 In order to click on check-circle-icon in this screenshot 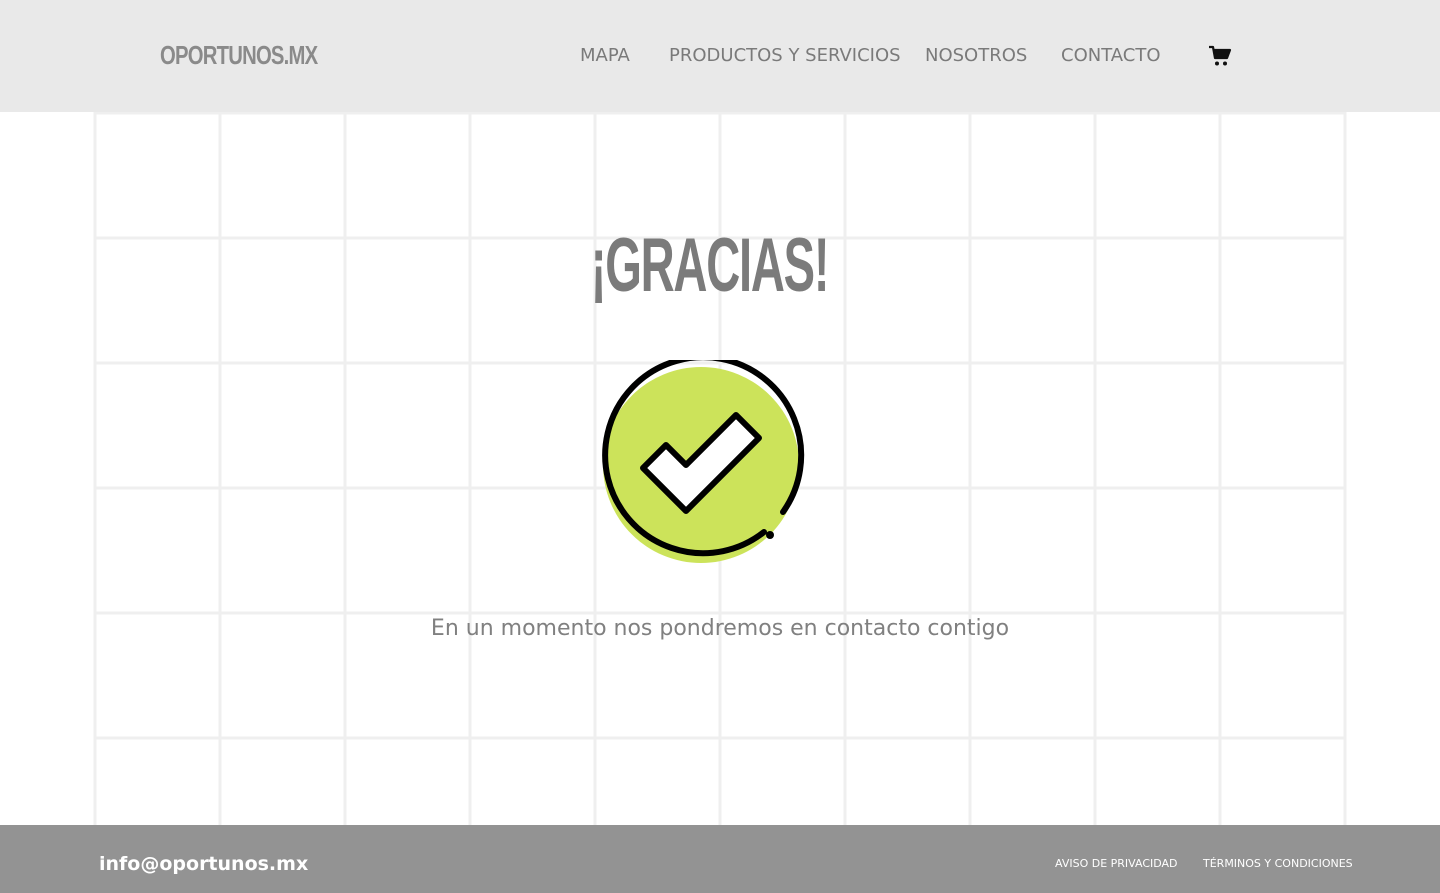, I will do `click(701, 462)`.